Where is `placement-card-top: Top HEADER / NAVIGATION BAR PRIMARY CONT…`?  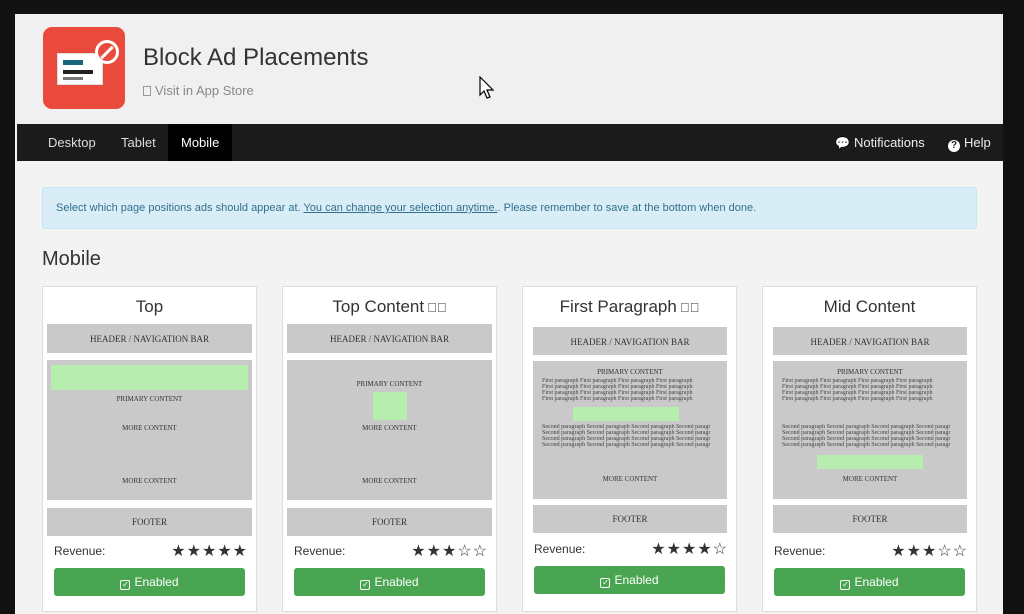 placement-card-top: Top HEADER / NAVIGATION BAR PRIMARY CONT… is located at coordinates (149, 449).